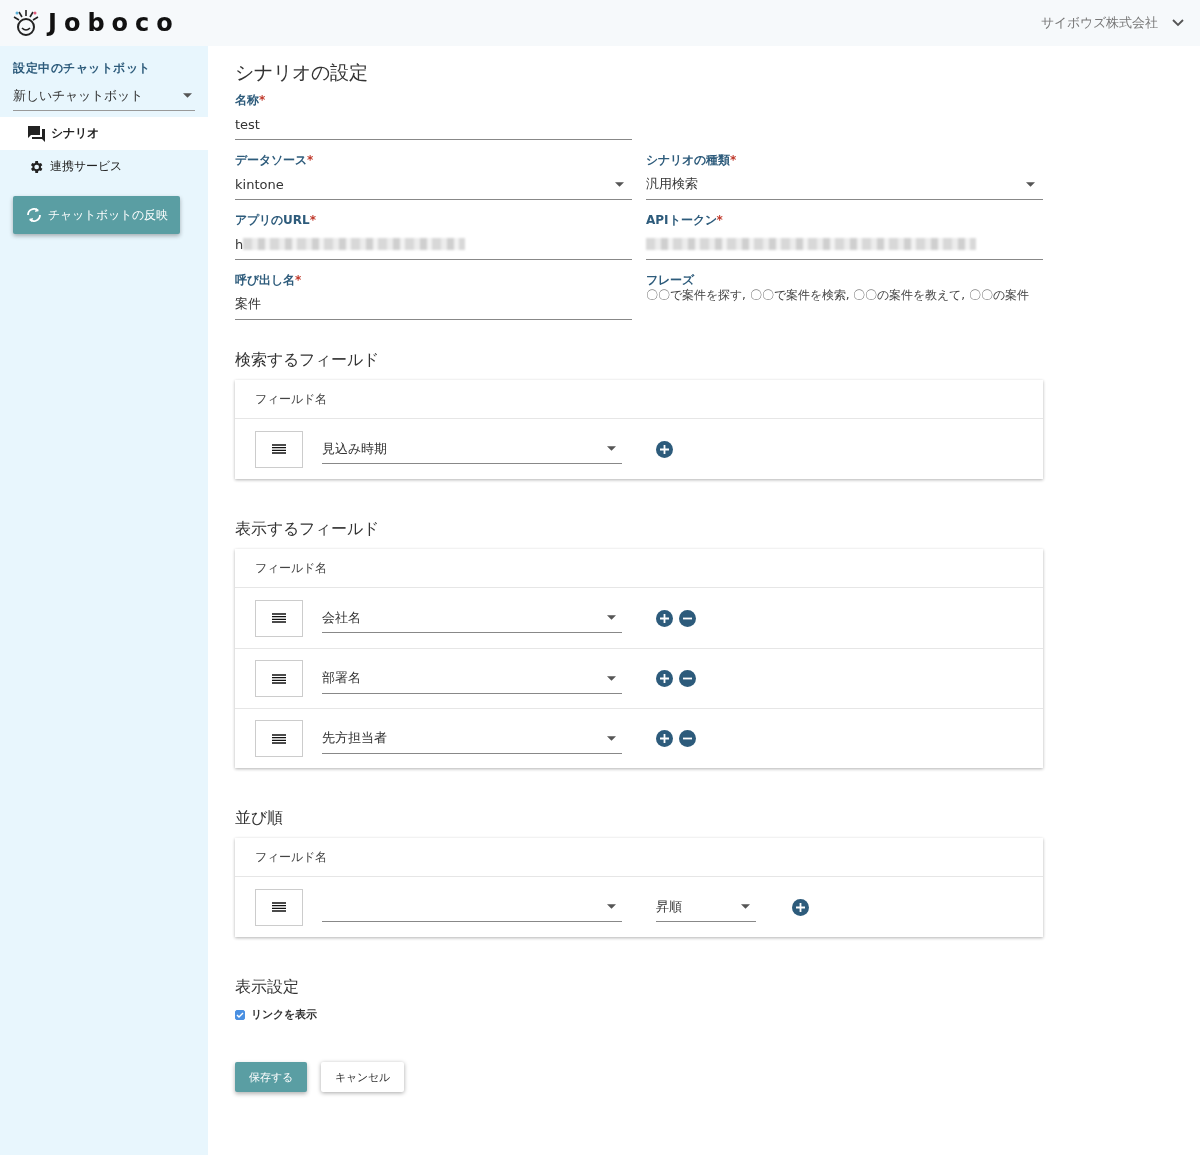  Describe the element at coordinates (362, 1077) in the screenshot. I see `cancel-button: キャンセル` at that location.